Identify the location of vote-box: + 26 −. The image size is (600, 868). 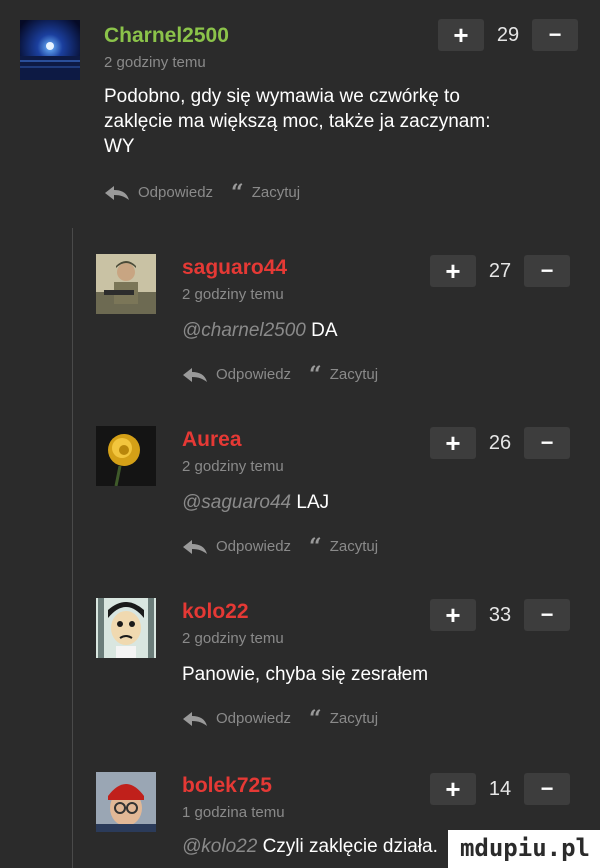
(500, 443).